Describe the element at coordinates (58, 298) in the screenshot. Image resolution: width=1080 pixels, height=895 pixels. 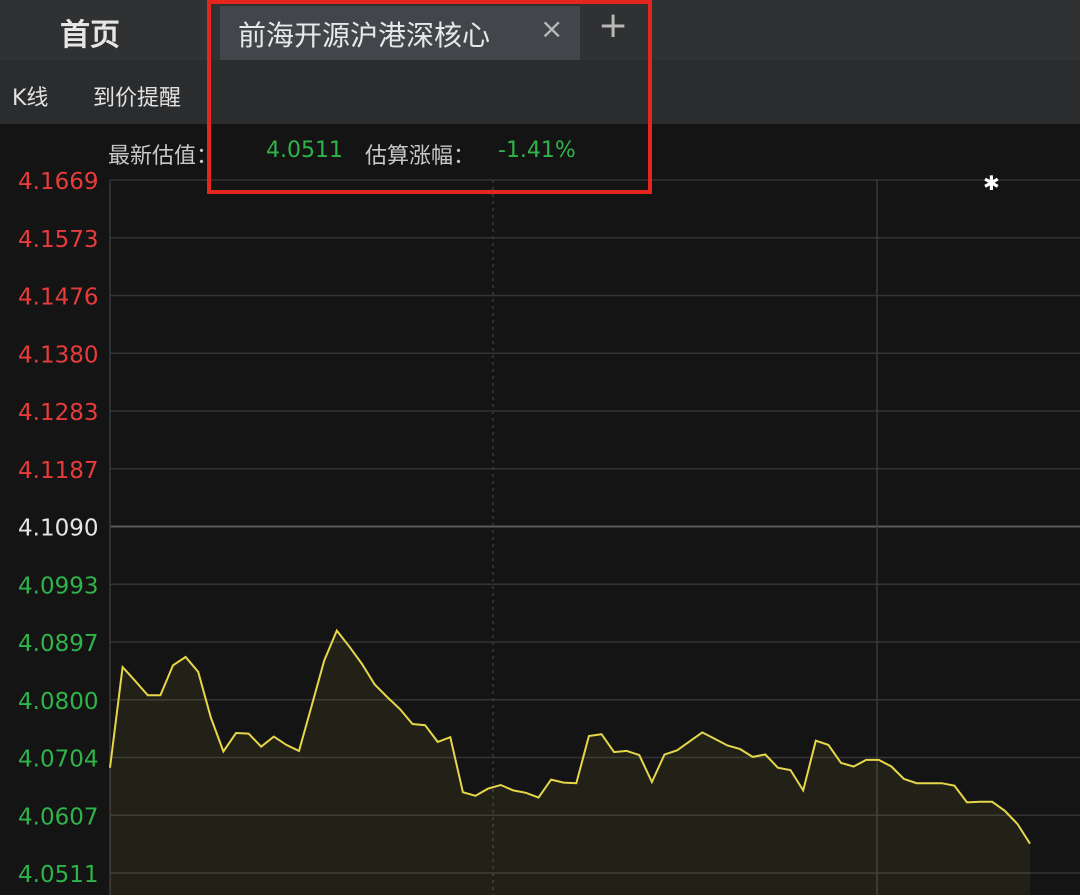
I see `y-tick-label: 4.1476` at that location.